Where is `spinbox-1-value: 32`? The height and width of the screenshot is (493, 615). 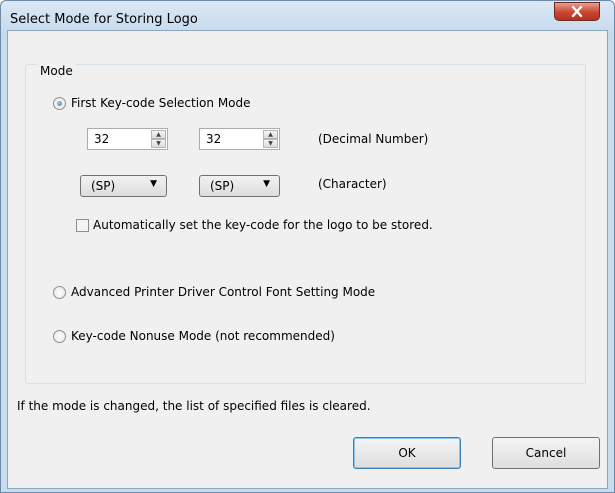
spinbox-1-value: 32 is located at coordinates (101, 139).